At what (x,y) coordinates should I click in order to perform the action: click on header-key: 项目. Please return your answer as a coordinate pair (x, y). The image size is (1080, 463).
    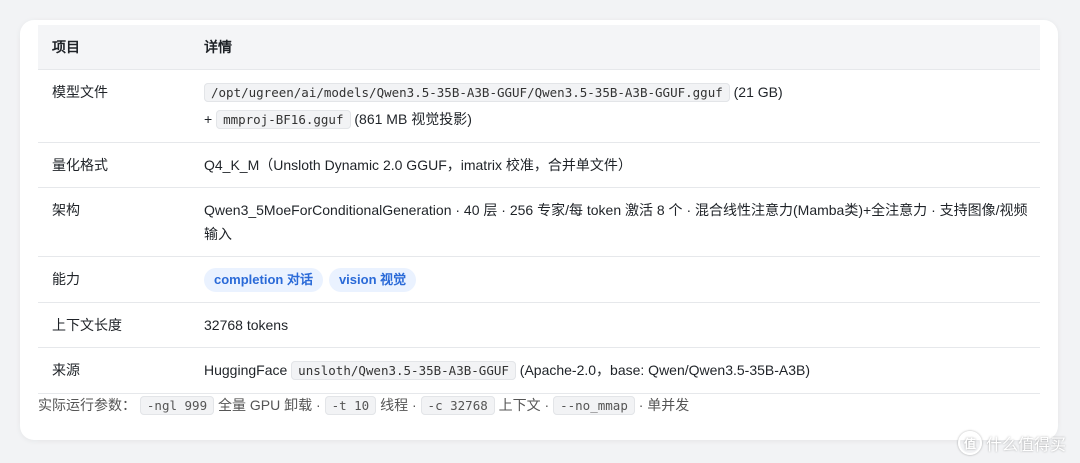
    Looking at the image, I should click on (66, 47).